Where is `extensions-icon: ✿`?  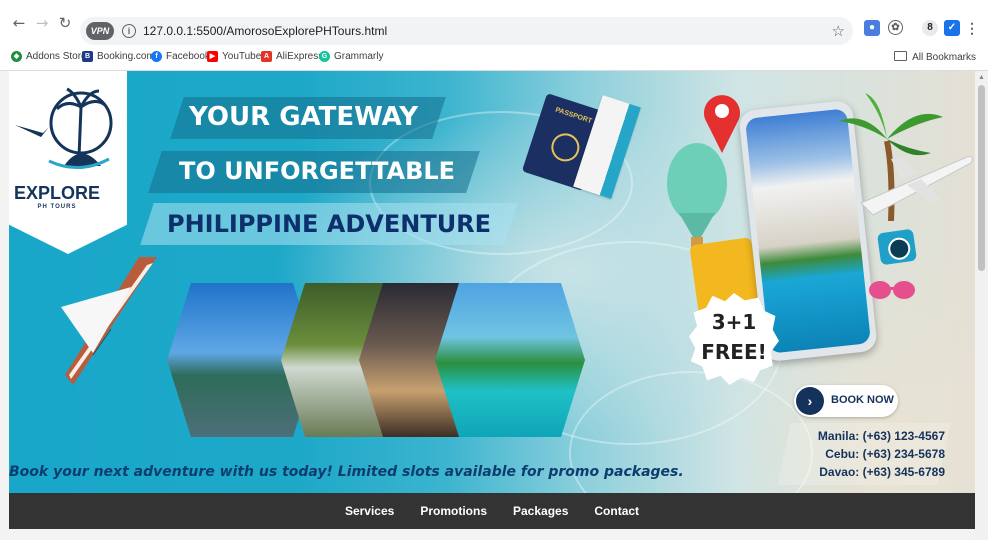
extensions-icon: ✿ is located at coordinates (895, 27).